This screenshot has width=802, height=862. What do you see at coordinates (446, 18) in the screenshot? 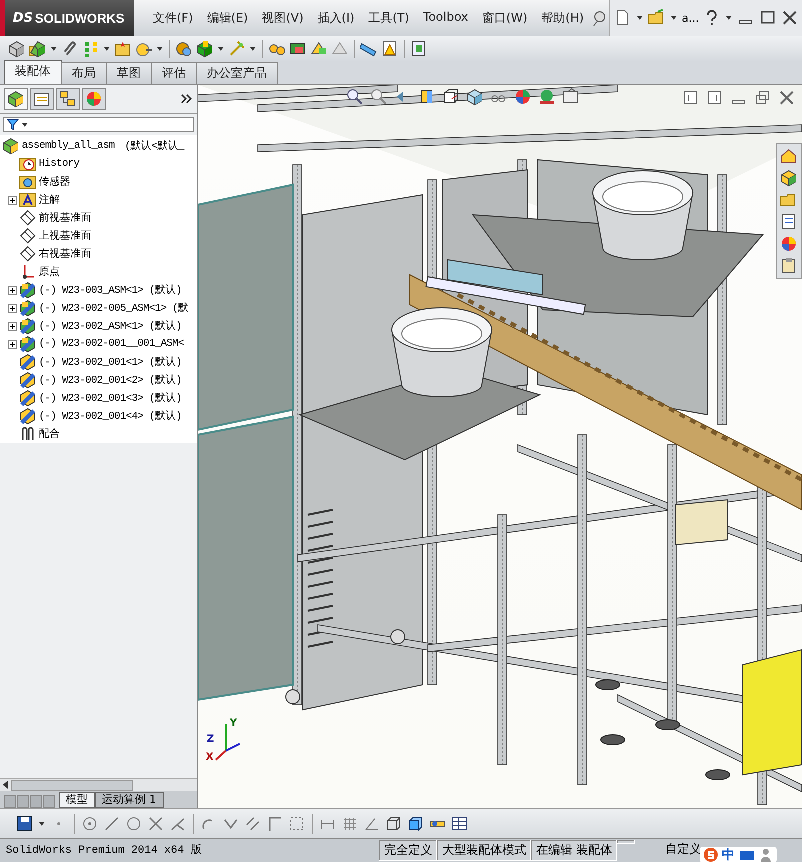
I see `menu-item: Toolbox` at bounding box center [446, 18].